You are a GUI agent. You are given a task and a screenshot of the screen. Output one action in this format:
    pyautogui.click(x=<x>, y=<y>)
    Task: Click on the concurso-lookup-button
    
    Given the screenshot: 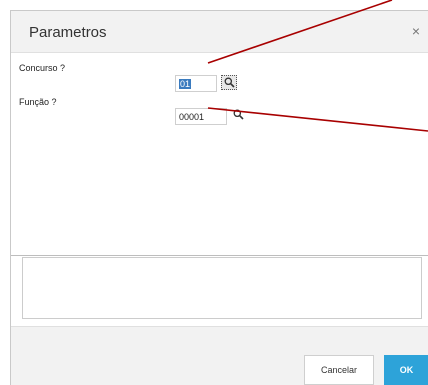 What is the action you would take?
    pyautogui.click(x=229, y=82)
    